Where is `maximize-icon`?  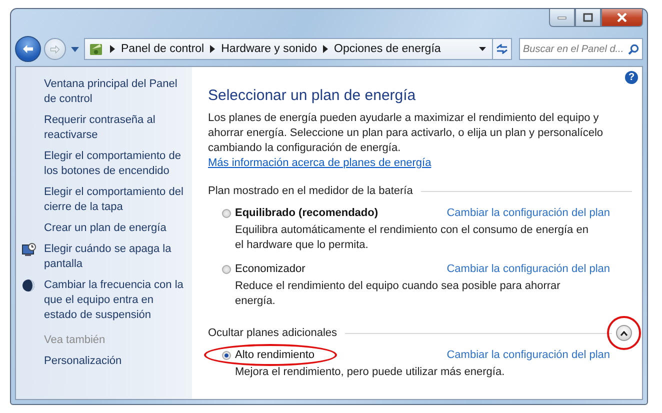
maximize-icon is located at coordinates (588, 17).